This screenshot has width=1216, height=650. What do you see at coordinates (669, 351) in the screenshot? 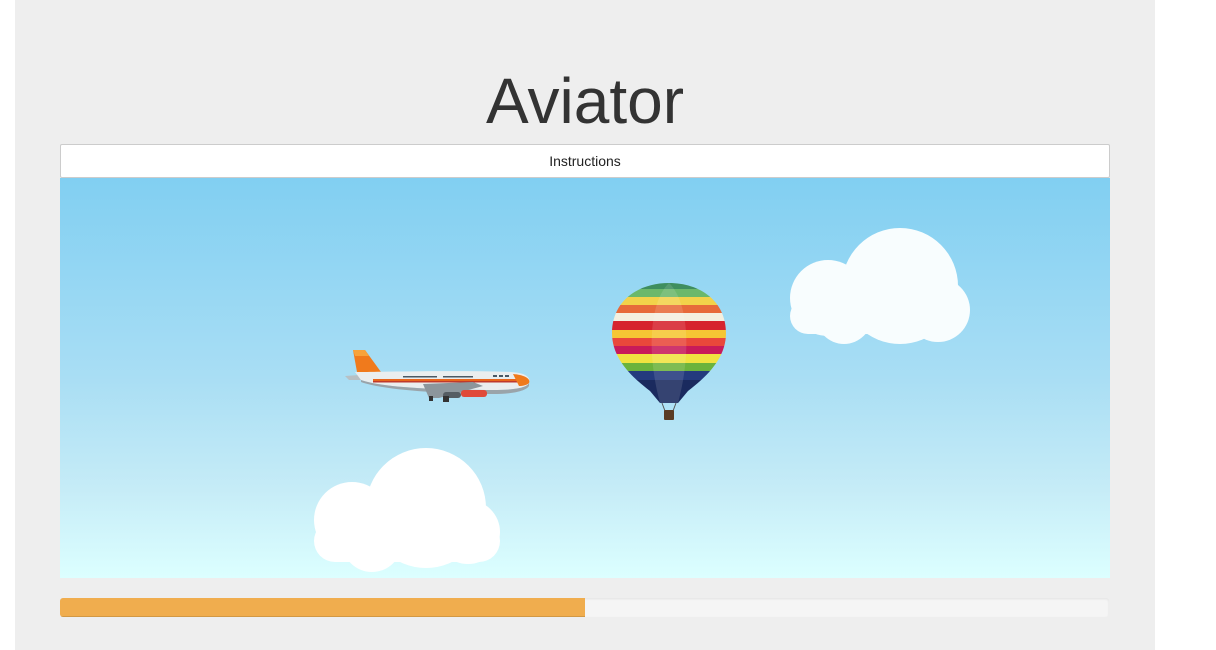
I see `hot-air-balloon-icon` at bounding box center [669, 351].